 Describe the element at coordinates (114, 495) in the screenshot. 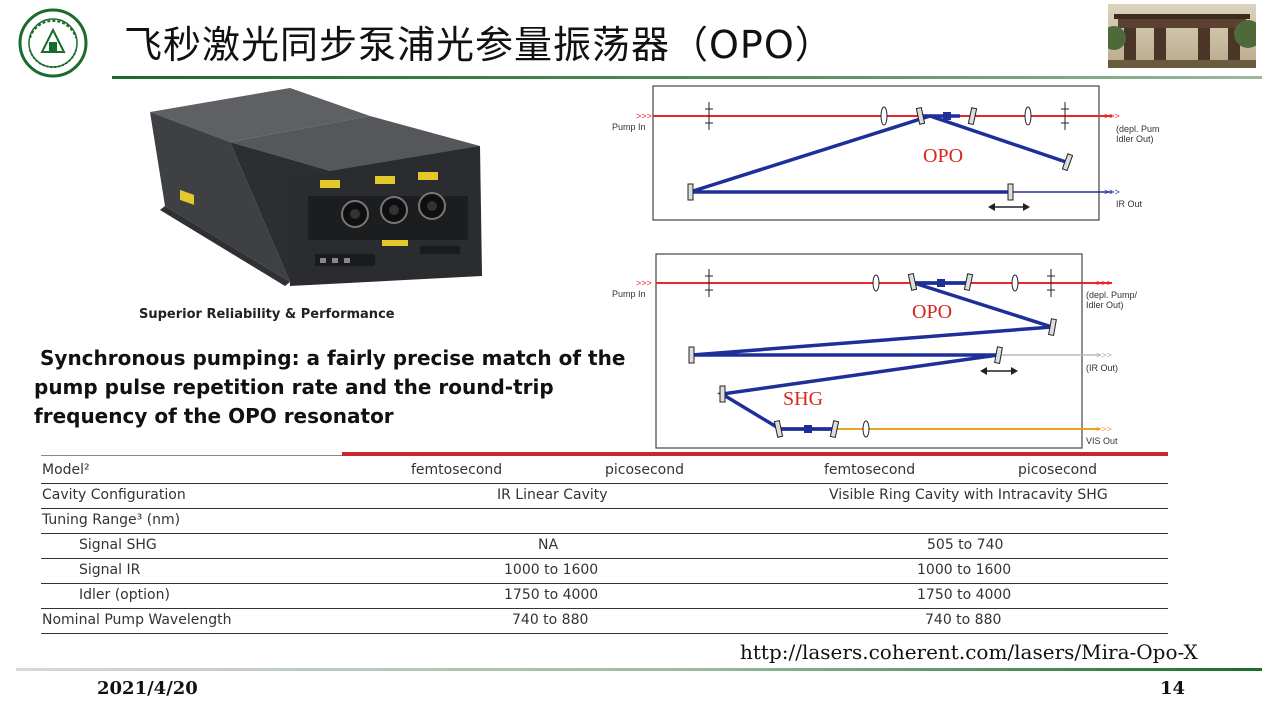

I see `row-label: Cavity Configuration` at that location.